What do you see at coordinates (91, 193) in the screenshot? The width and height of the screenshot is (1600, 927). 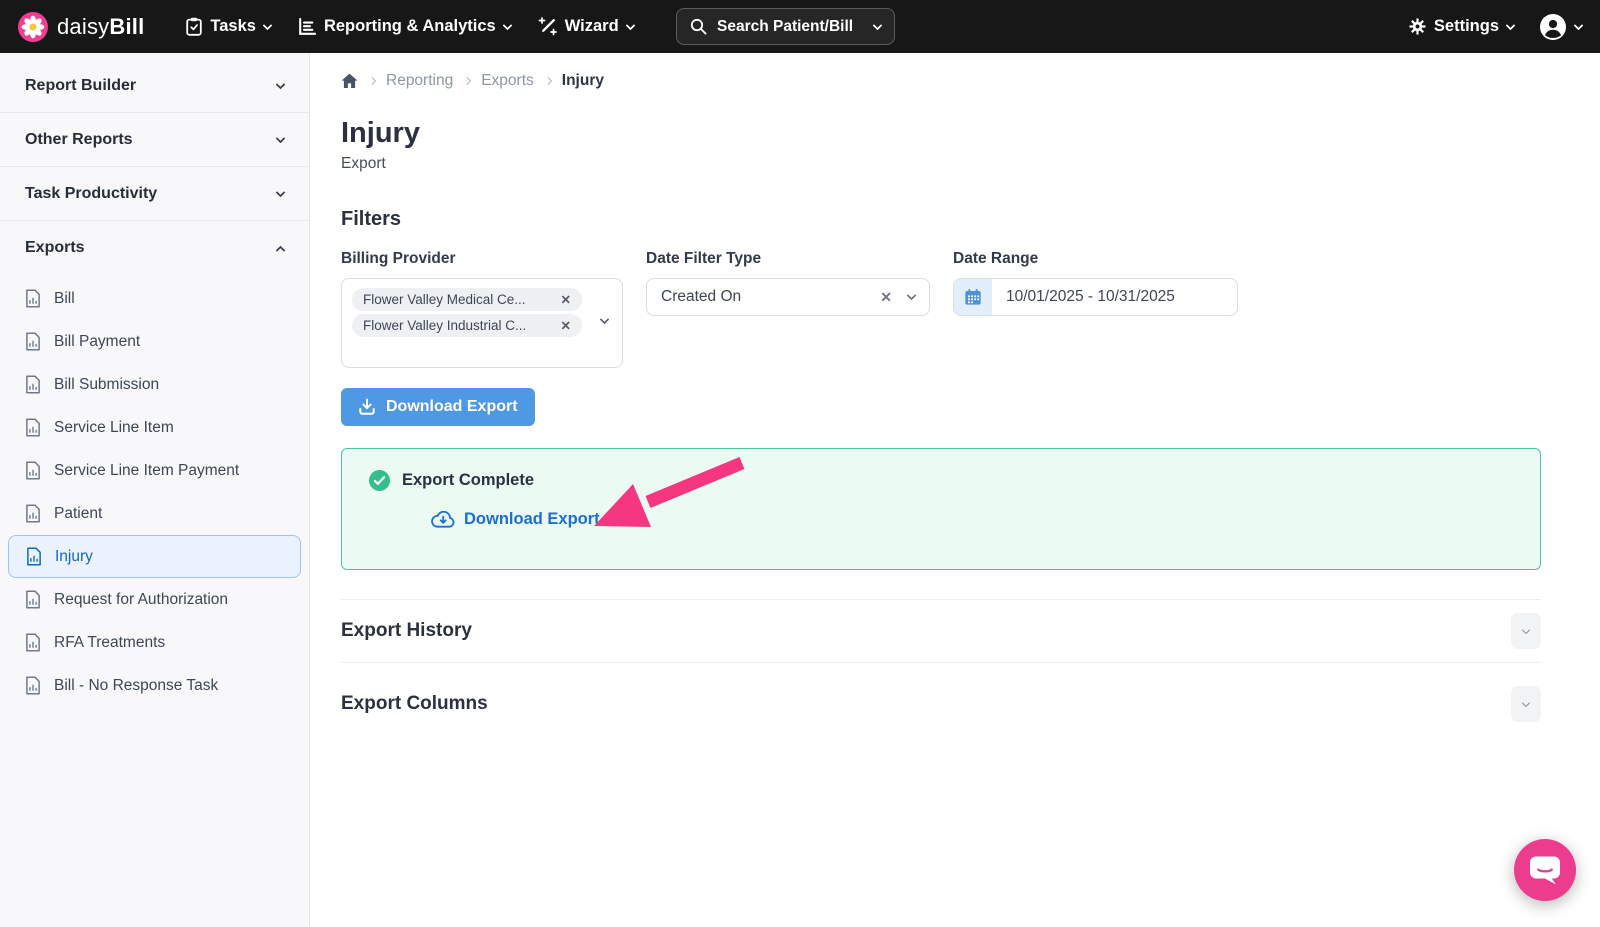 I see `section-label: Task Productivity` at bounding box center [91, 193].